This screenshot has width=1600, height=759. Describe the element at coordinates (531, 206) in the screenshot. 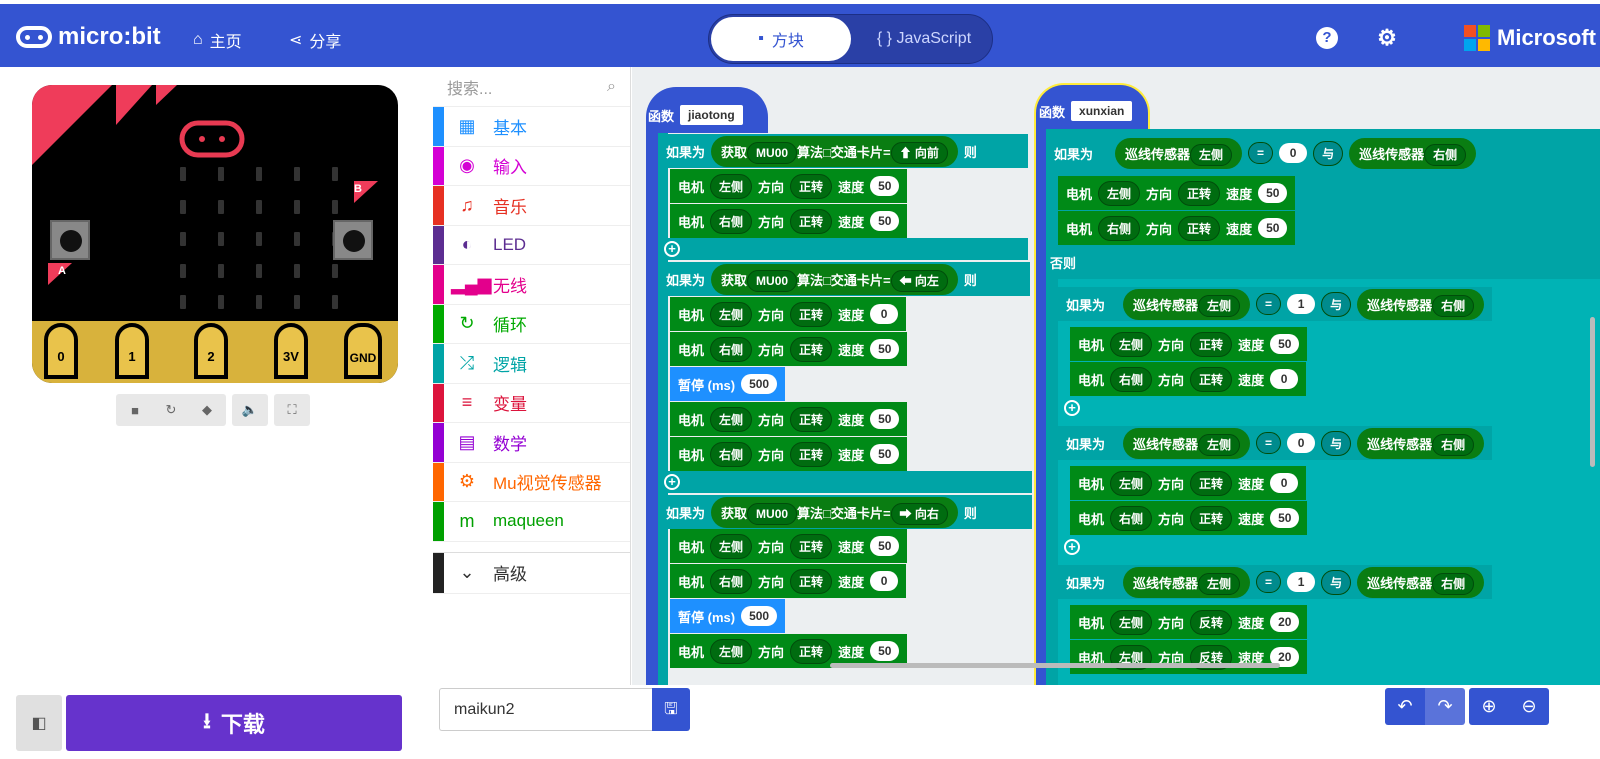

I see `category-2: ♫ 音乐` at that location.